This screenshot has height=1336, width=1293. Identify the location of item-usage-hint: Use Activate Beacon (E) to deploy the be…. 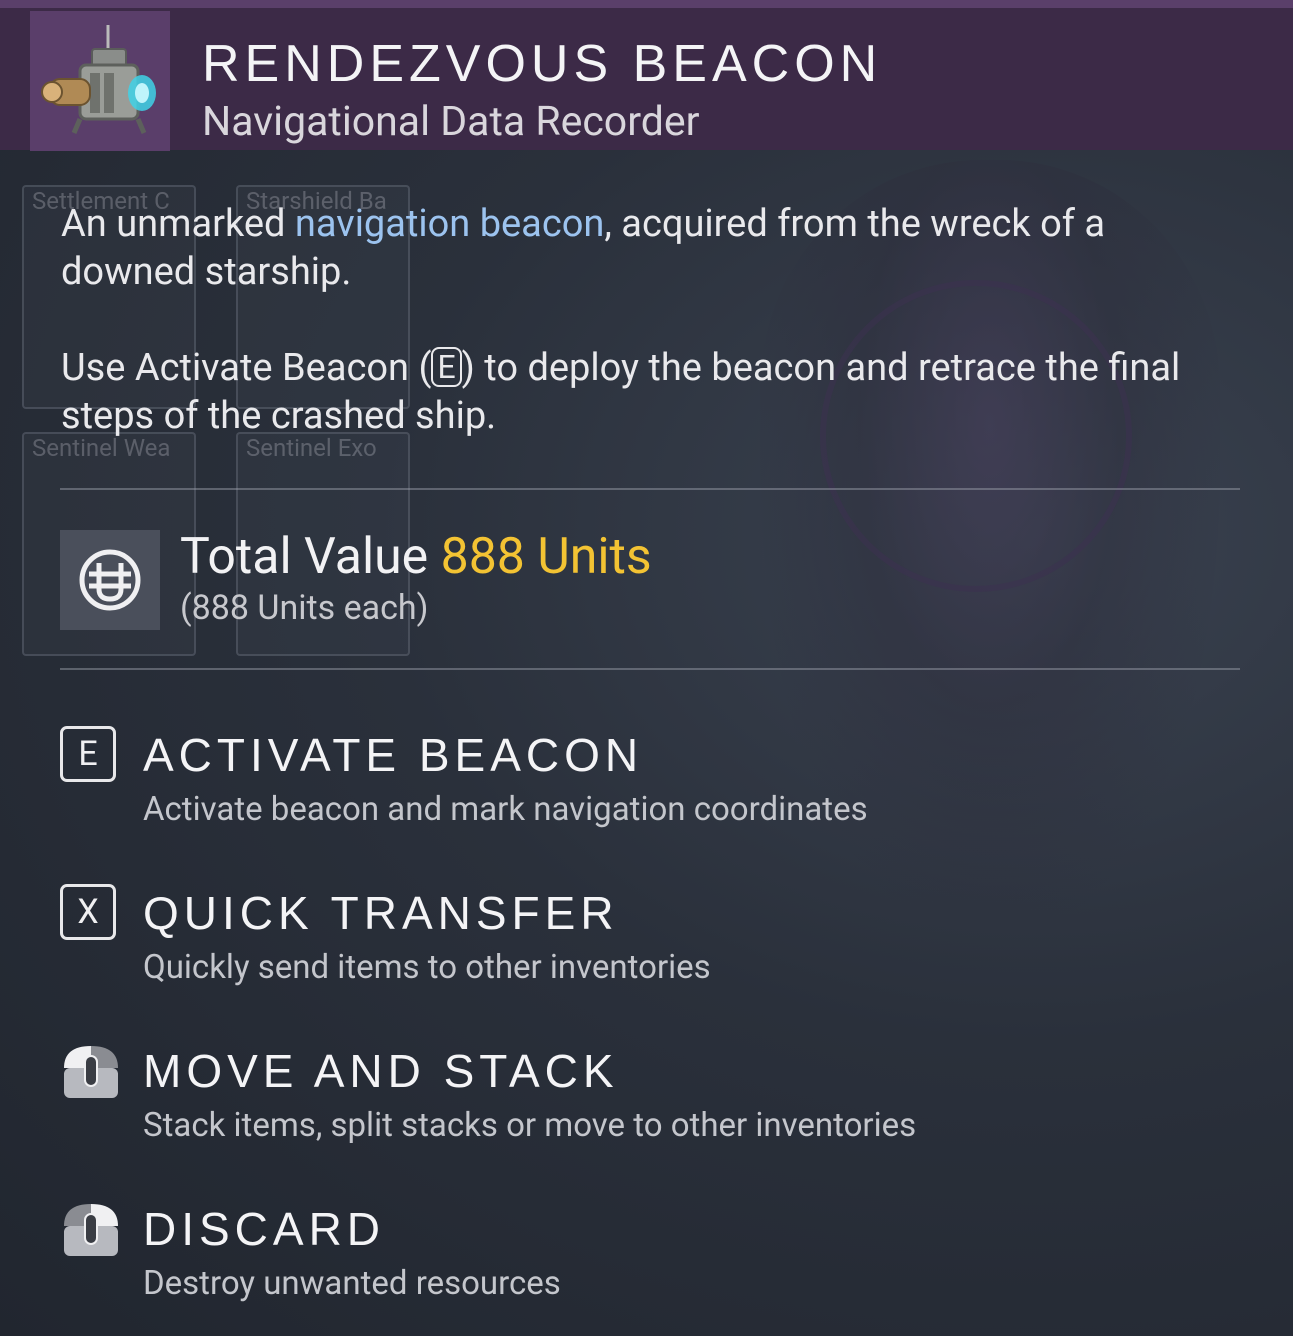
(651, 392).